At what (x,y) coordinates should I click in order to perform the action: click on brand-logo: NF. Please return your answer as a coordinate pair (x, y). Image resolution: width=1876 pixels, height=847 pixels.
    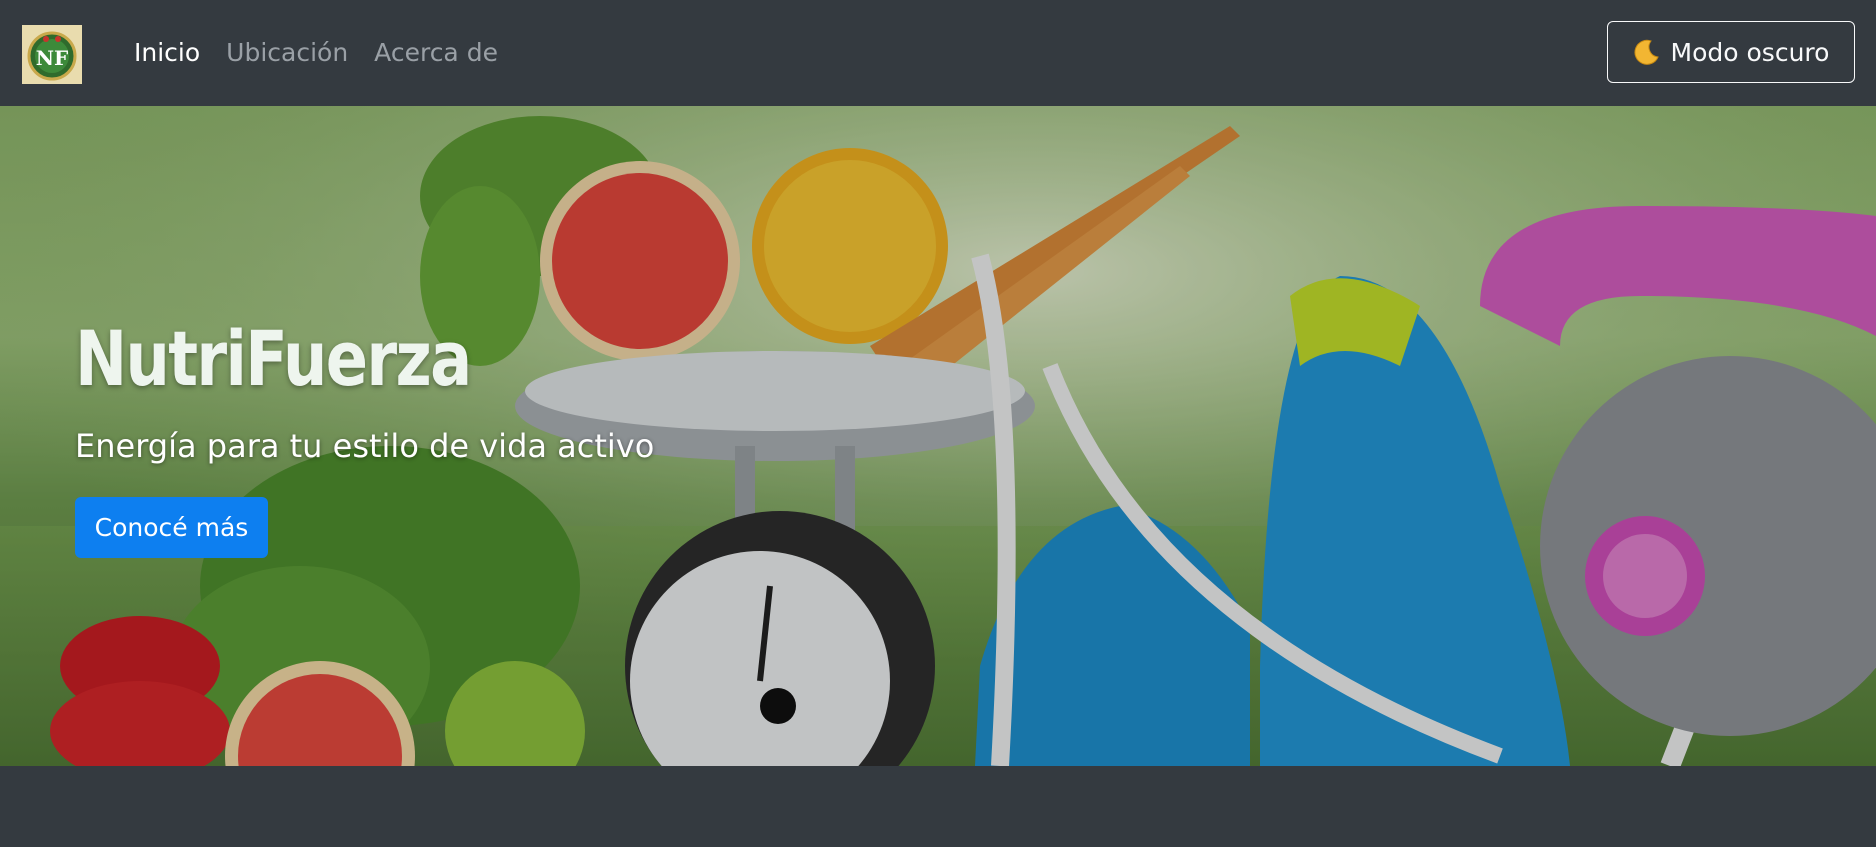
    Looking at the image, I should click on (52, 54).